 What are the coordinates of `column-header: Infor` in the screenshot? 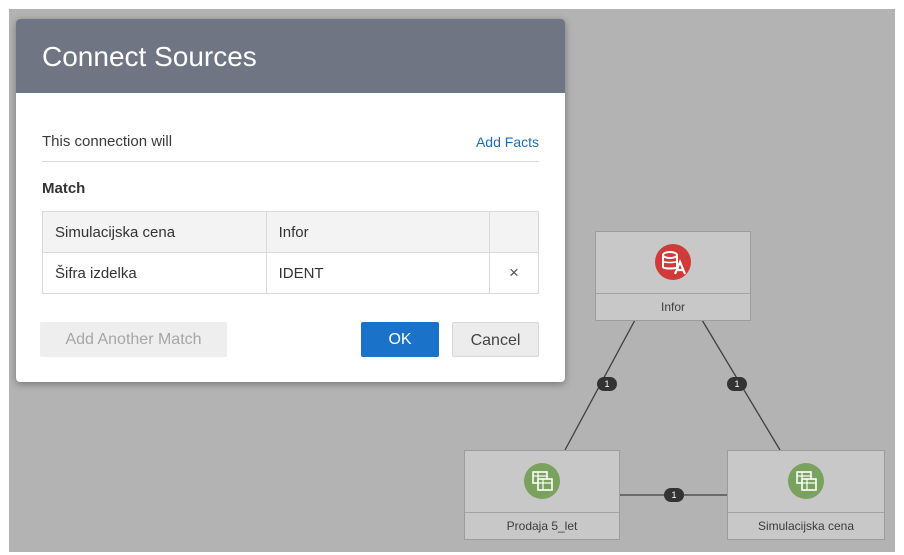 It's located at (378, 232).